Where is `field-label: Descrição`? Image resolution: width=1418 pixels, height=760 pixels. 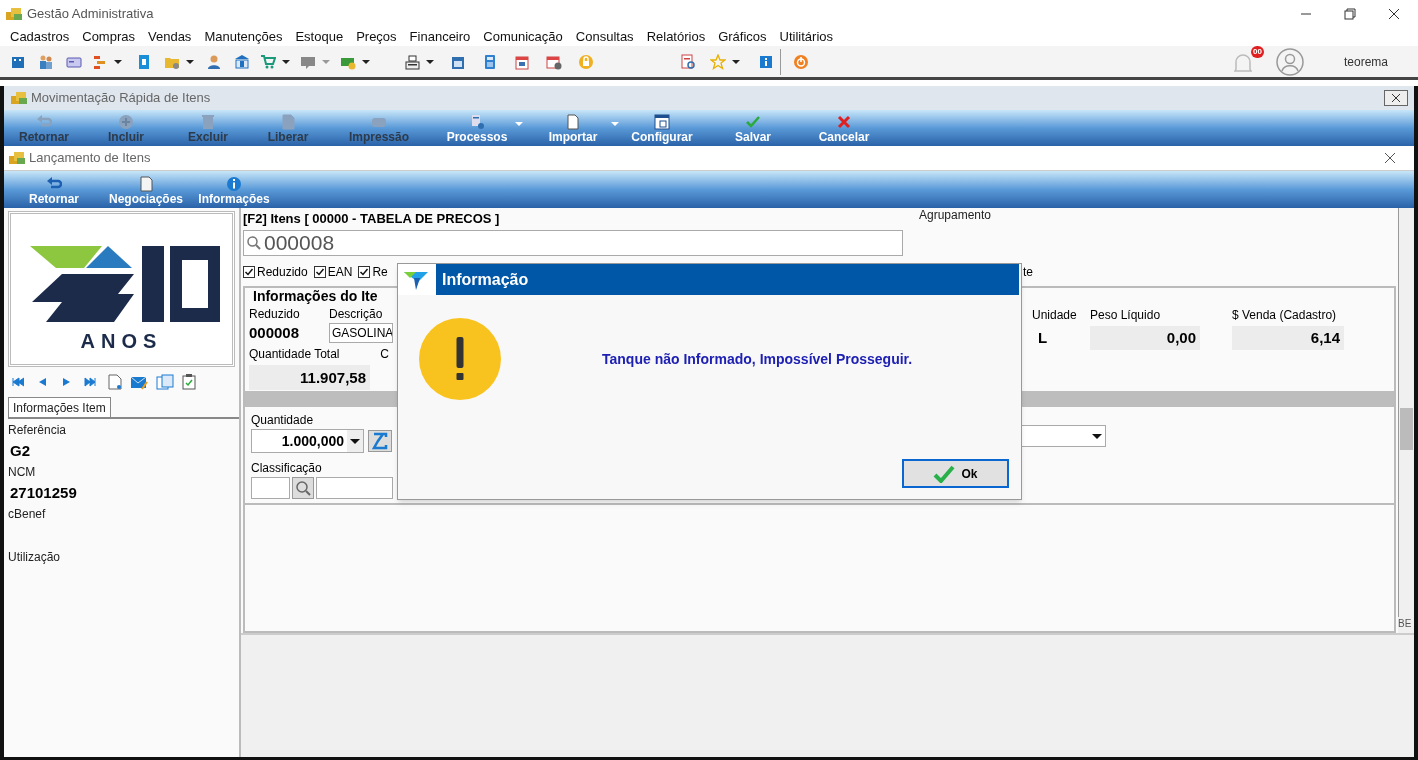 field-label: Descrição is located at coordinates (356, 313).